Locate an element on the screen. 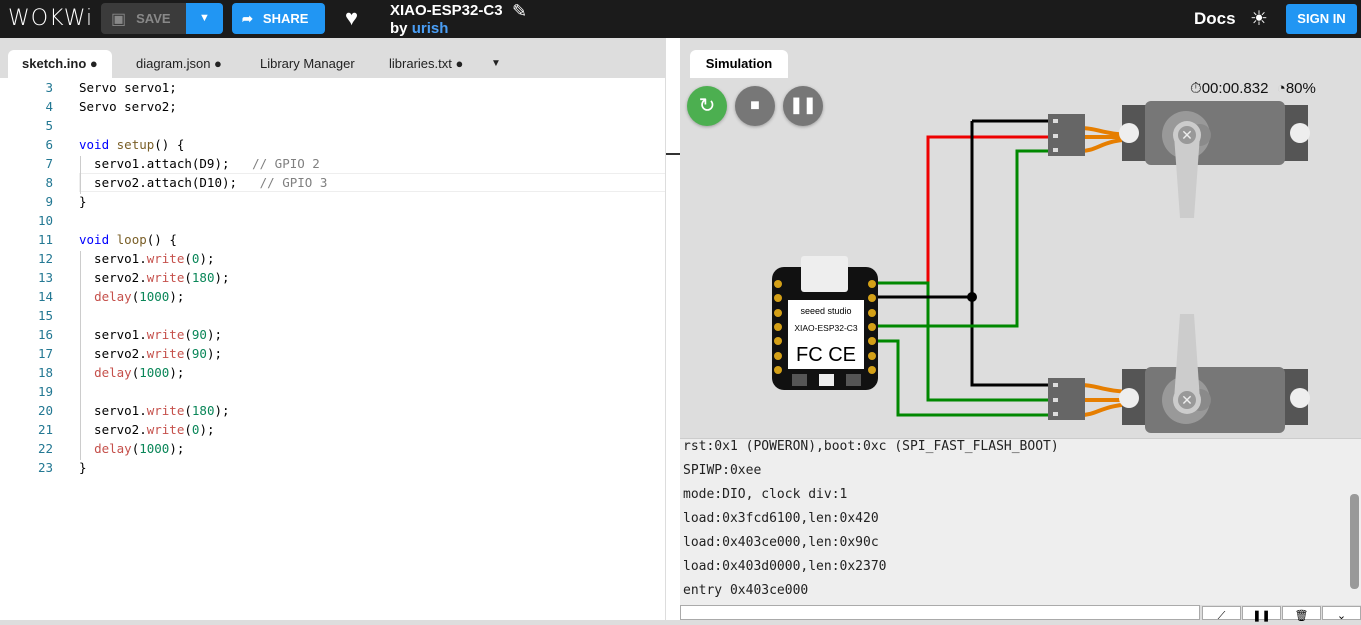 This screenshot has width=1361, height=625. line-number: 7 is located at coordinates (49, 163).